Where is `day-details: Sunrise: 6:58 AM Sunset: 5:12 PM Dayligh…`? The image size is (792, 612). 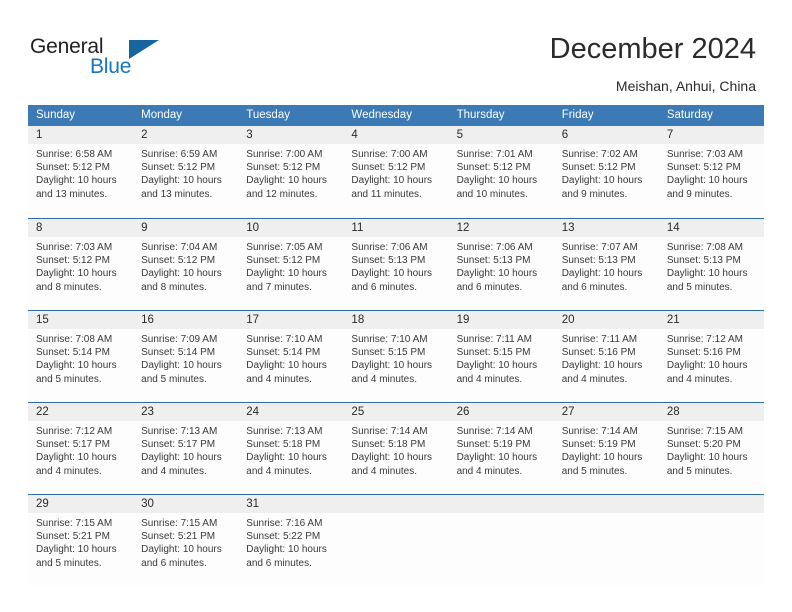
day-details: Sunrise: 6:58 AM Sunset: 5:12 PM Dayligh… is located at coordinates (80, 172).